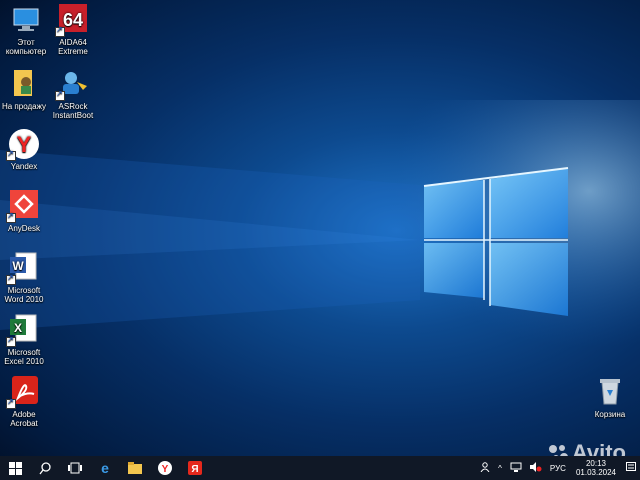 The image size is (640, 480). I want to click on yandex-icon: Я, so click(195, 468).